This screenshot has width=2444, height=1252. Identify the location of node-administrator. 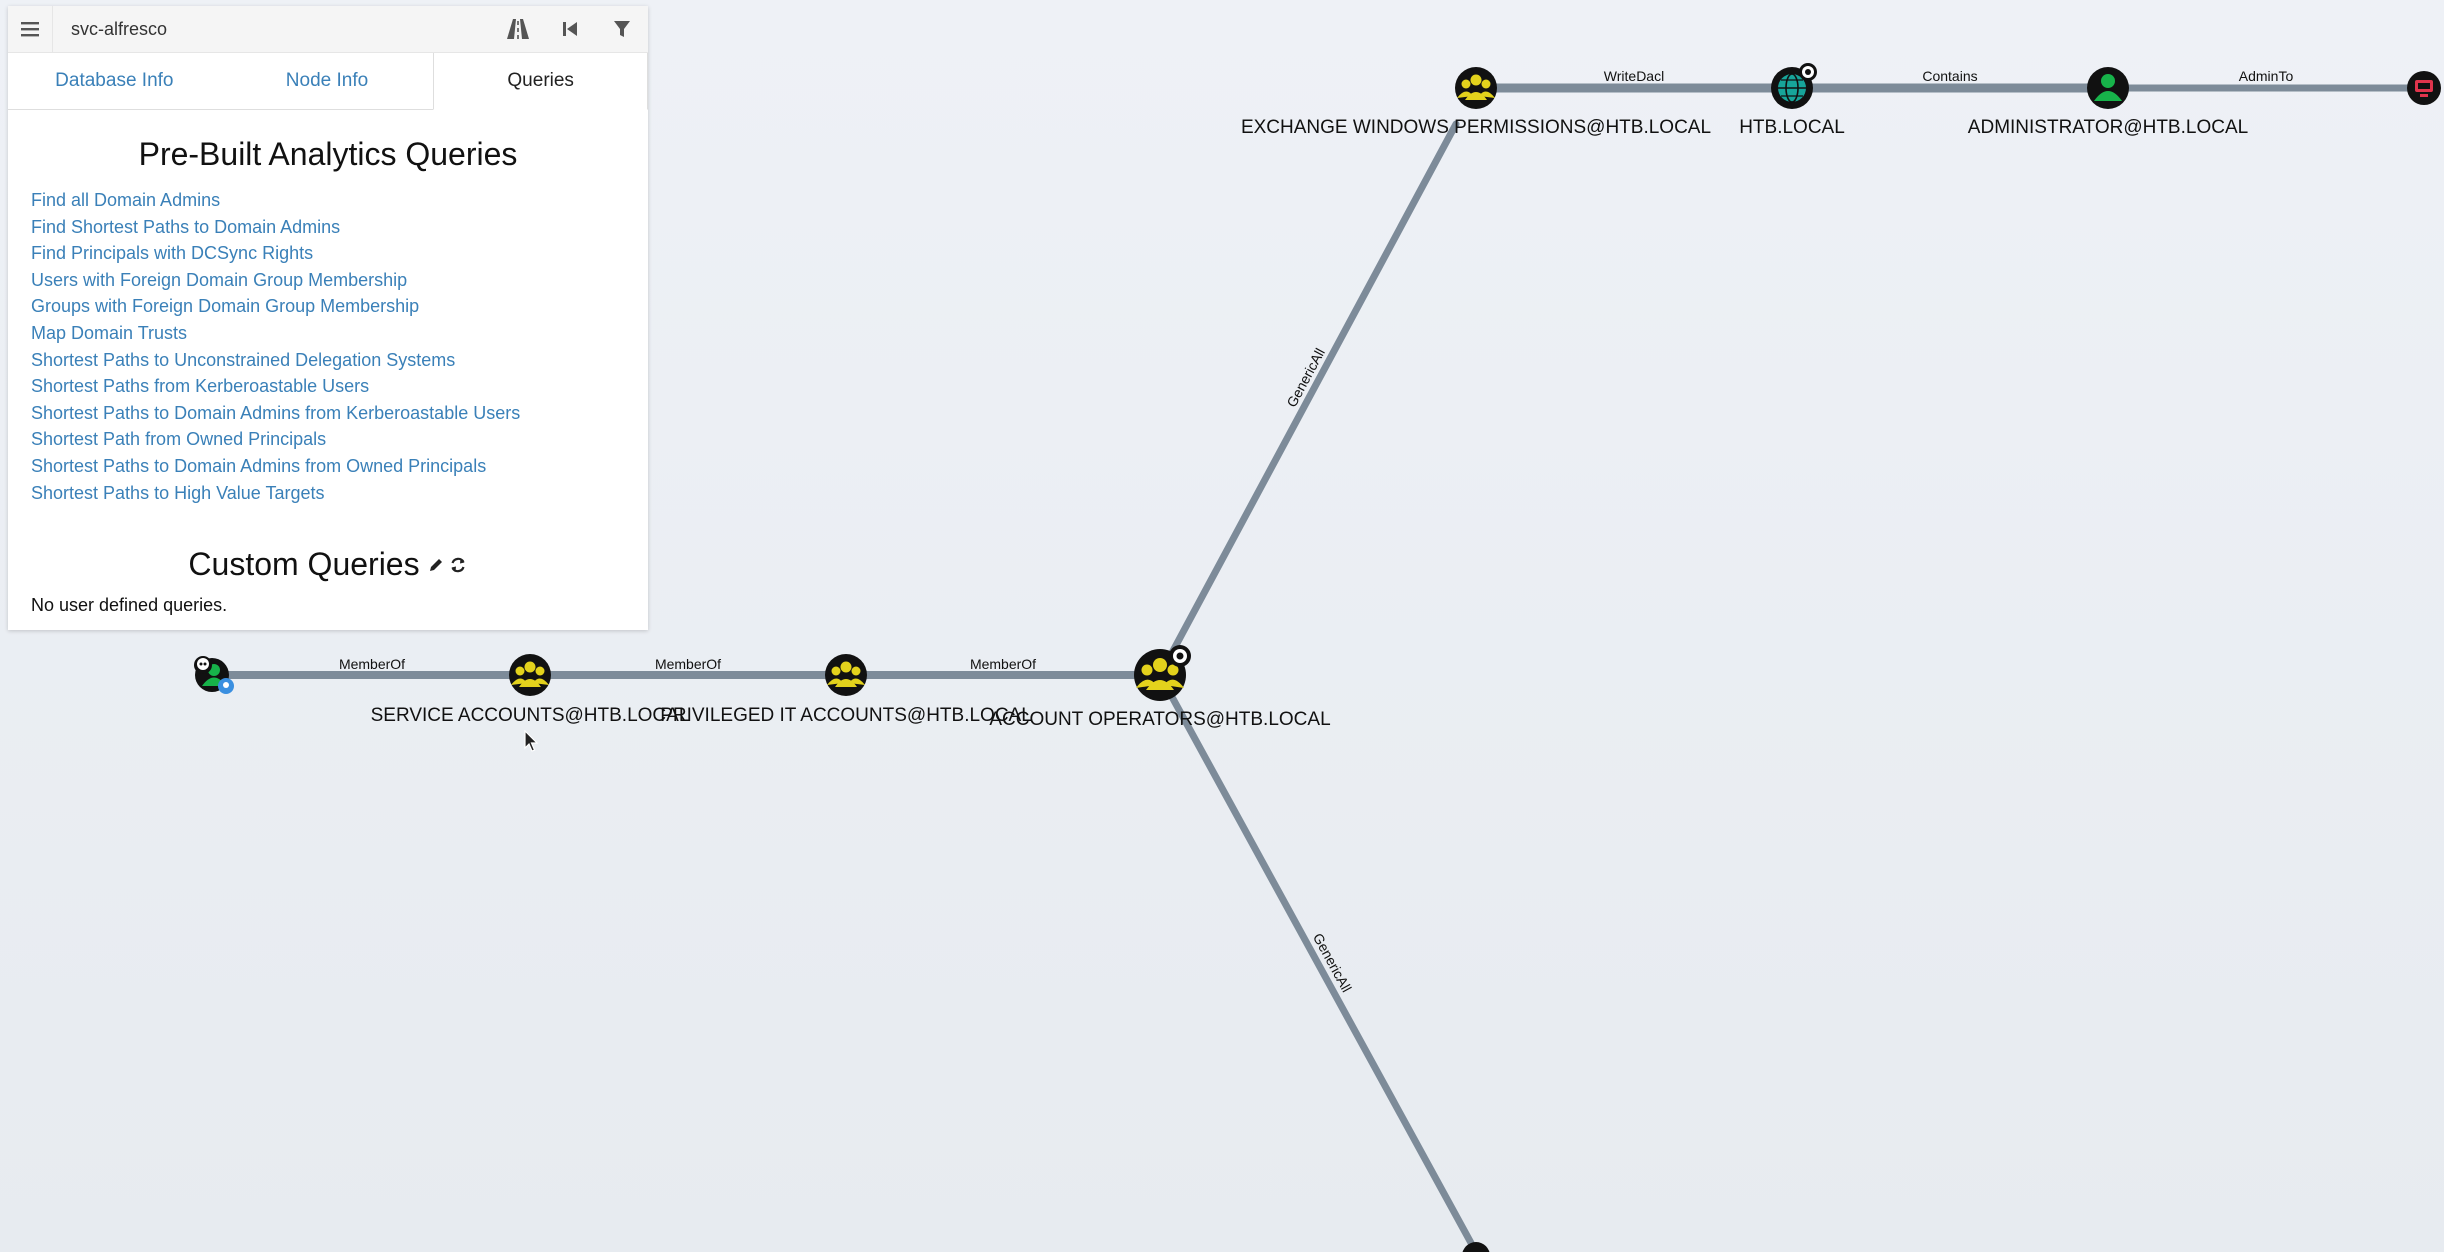
(2108, 88).